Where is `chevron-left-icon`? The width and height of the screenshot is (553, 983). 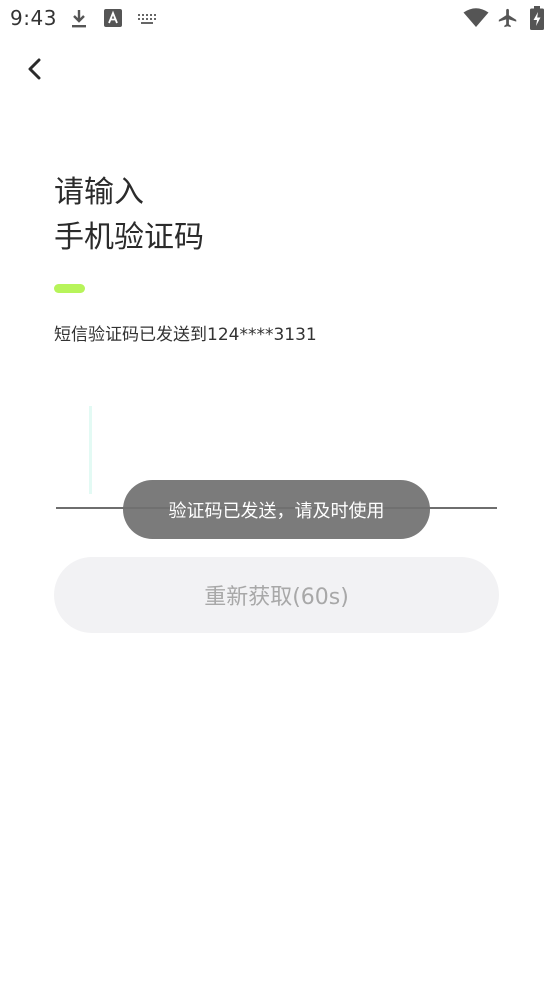
chevron-left-icon is located at coordinates (35, 71).